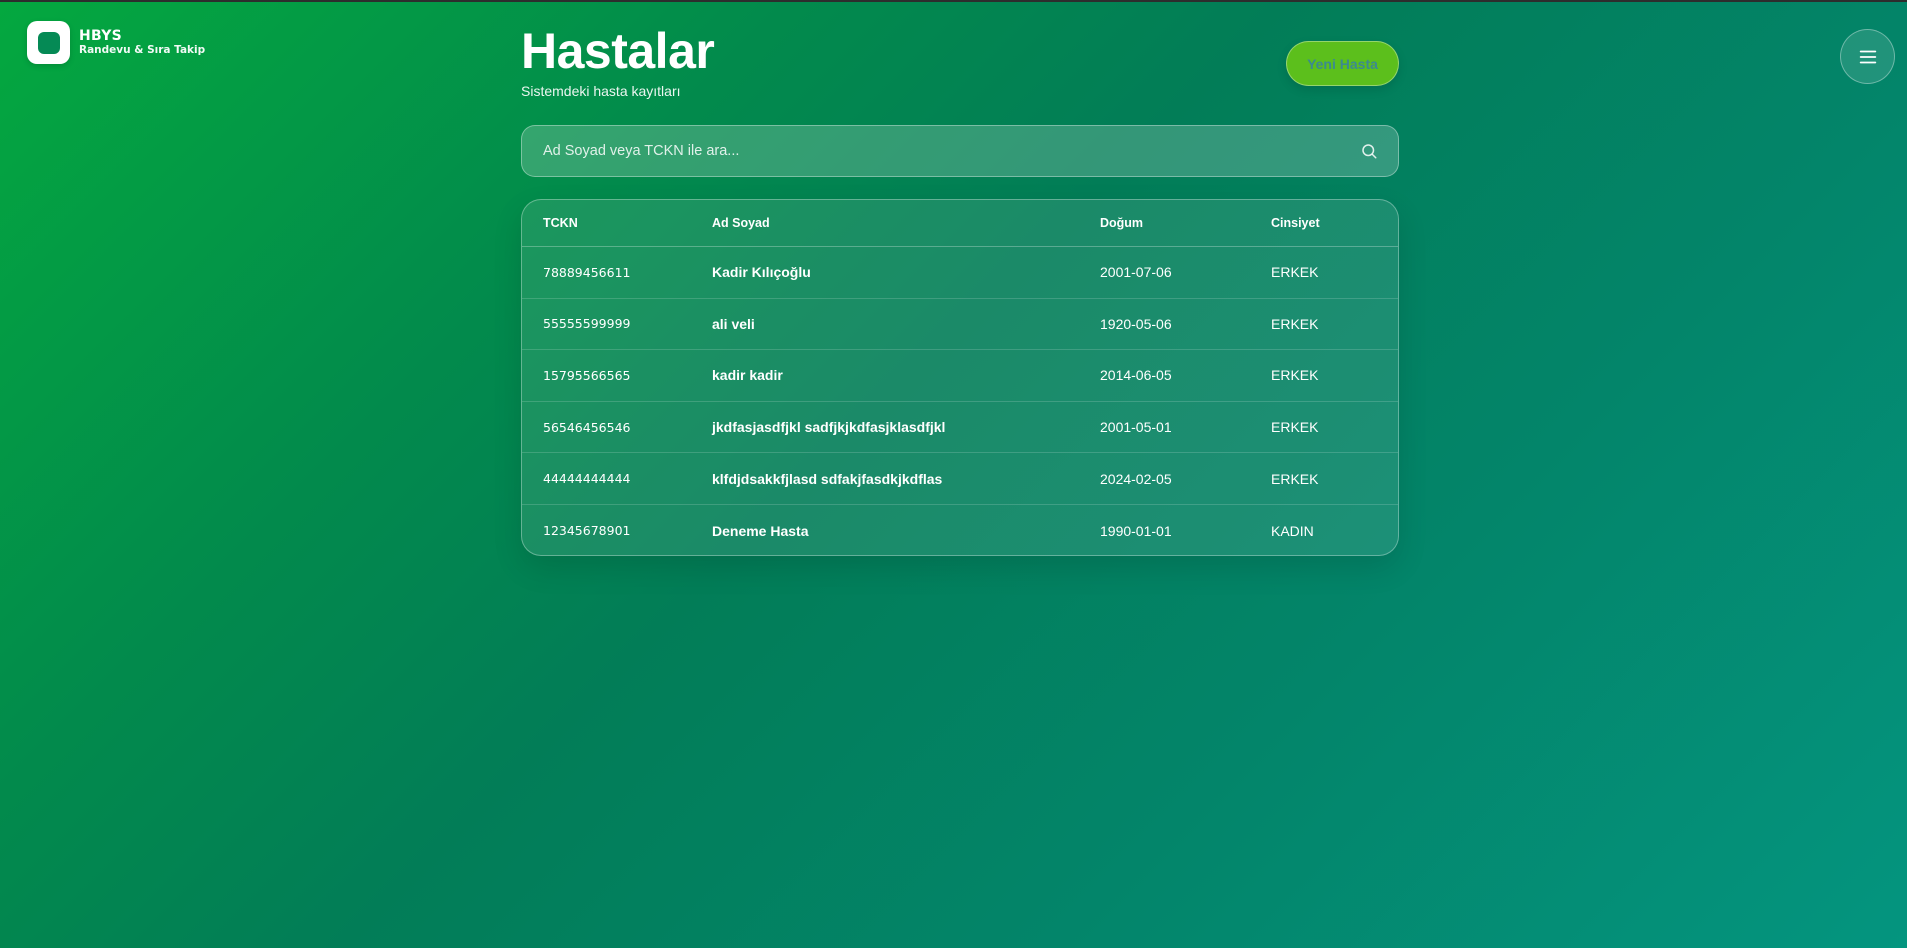  Describe the element at coordinates (733, 323) in the screenshot. I see `cell-name: ali veli` at that location.